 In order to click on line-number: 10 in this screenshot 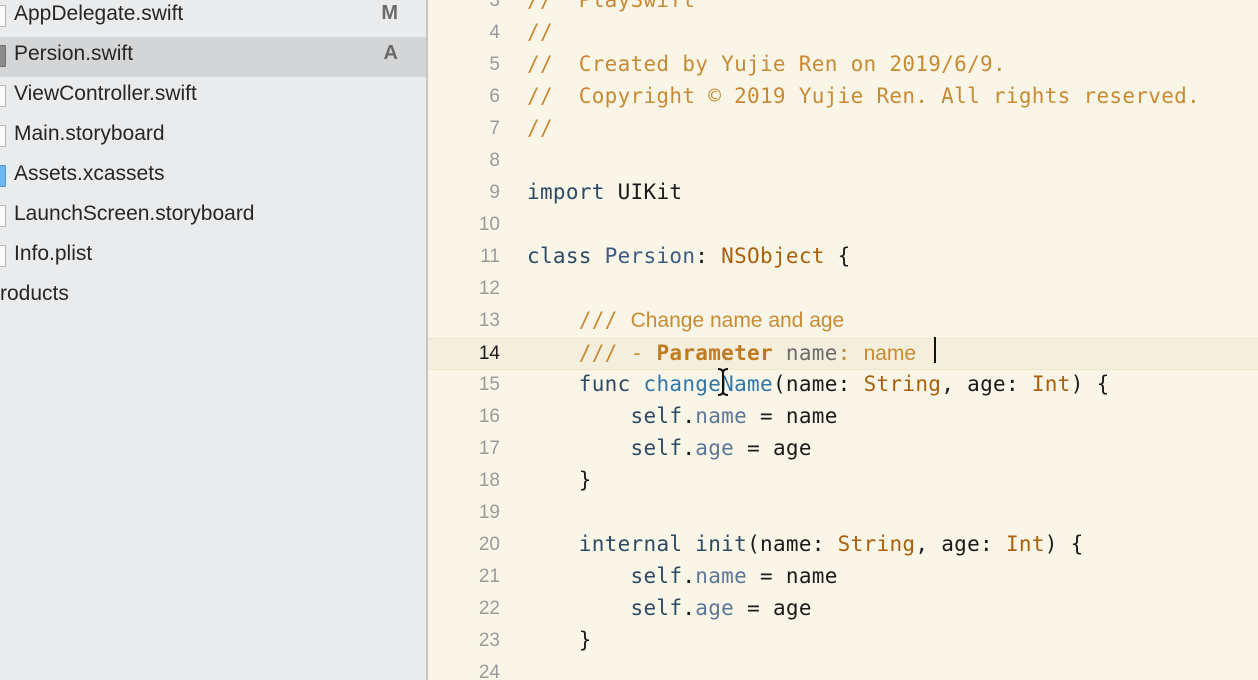, I will do `click(489, 224)`.